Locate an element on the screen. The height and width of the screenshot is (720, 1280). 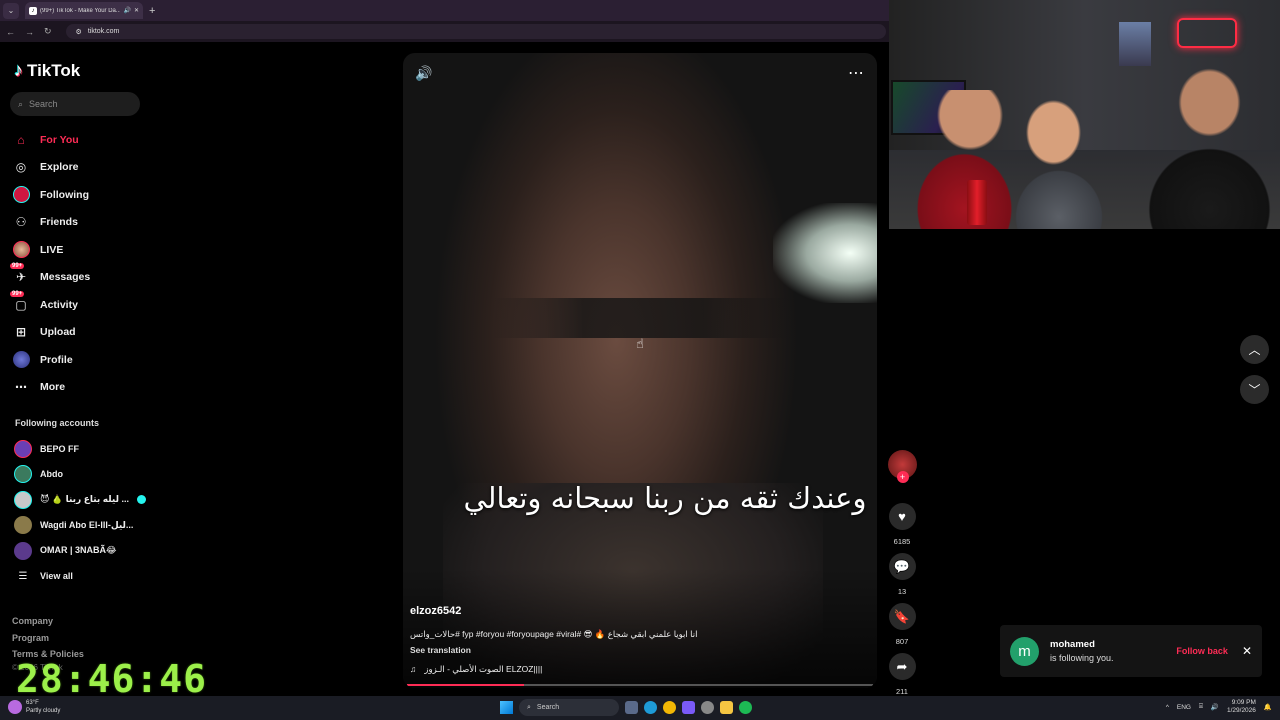
share-action: ➦ 211 is located at coordinates (902, 674).